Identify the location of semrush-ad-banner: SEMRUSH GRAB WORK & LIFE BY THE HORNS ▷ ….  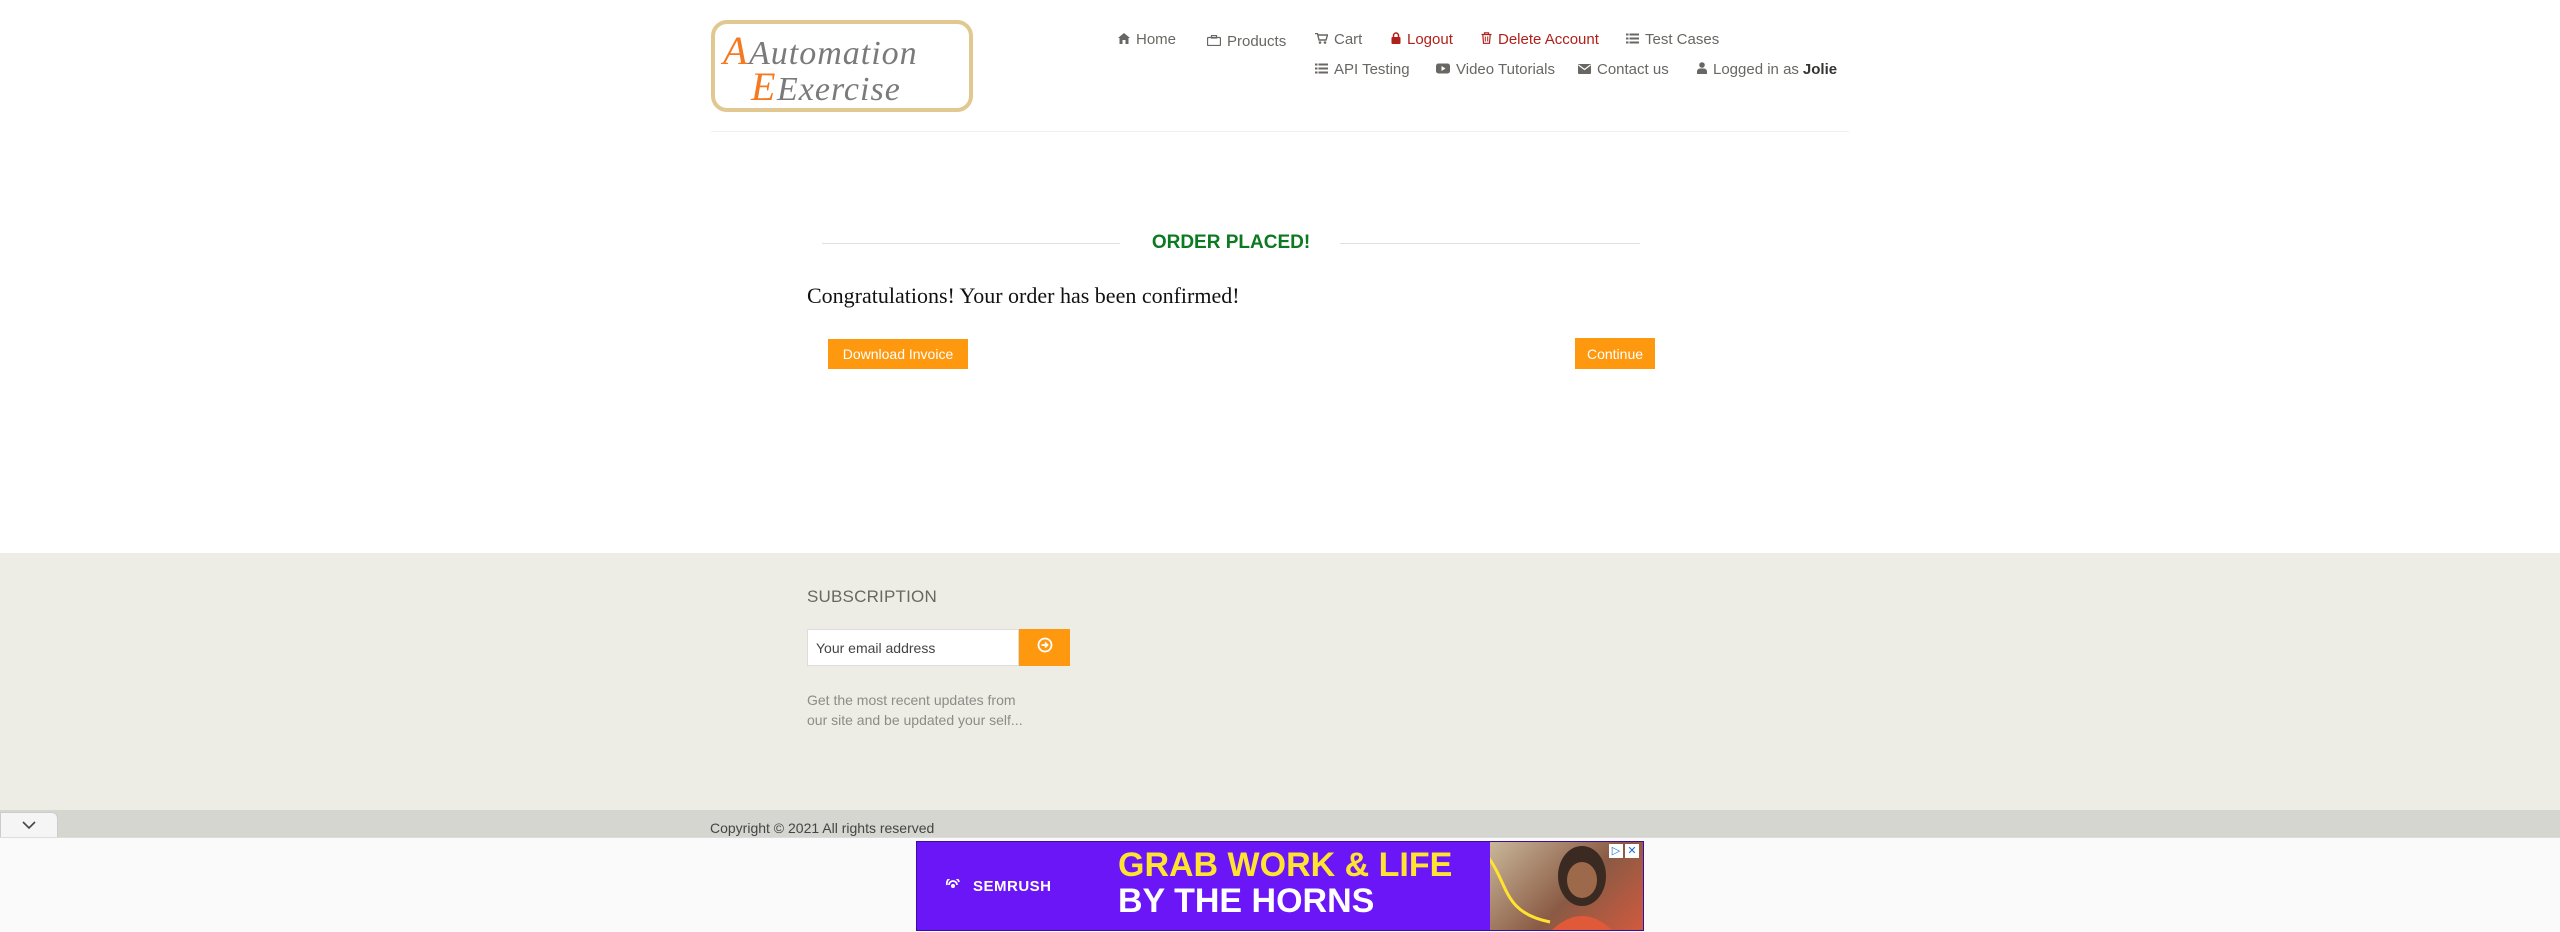
(1280, 886).